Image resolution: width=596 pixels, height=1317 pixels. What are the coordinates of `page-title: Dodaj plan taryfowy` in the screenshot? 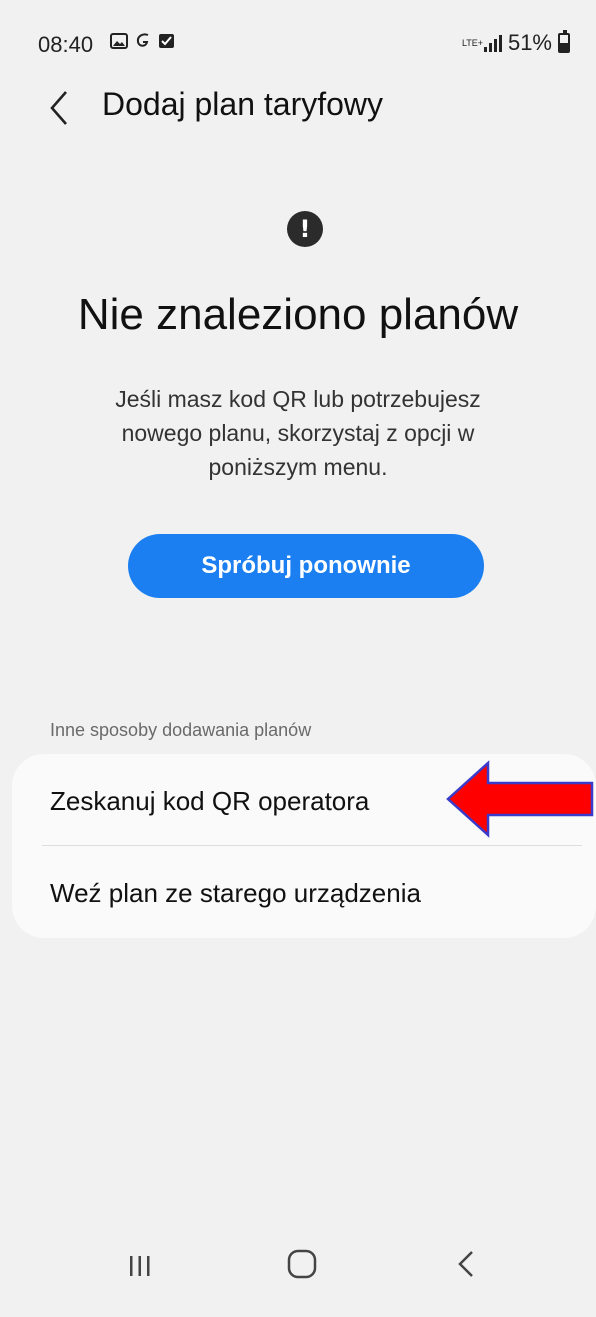 It's located at (243, 104).